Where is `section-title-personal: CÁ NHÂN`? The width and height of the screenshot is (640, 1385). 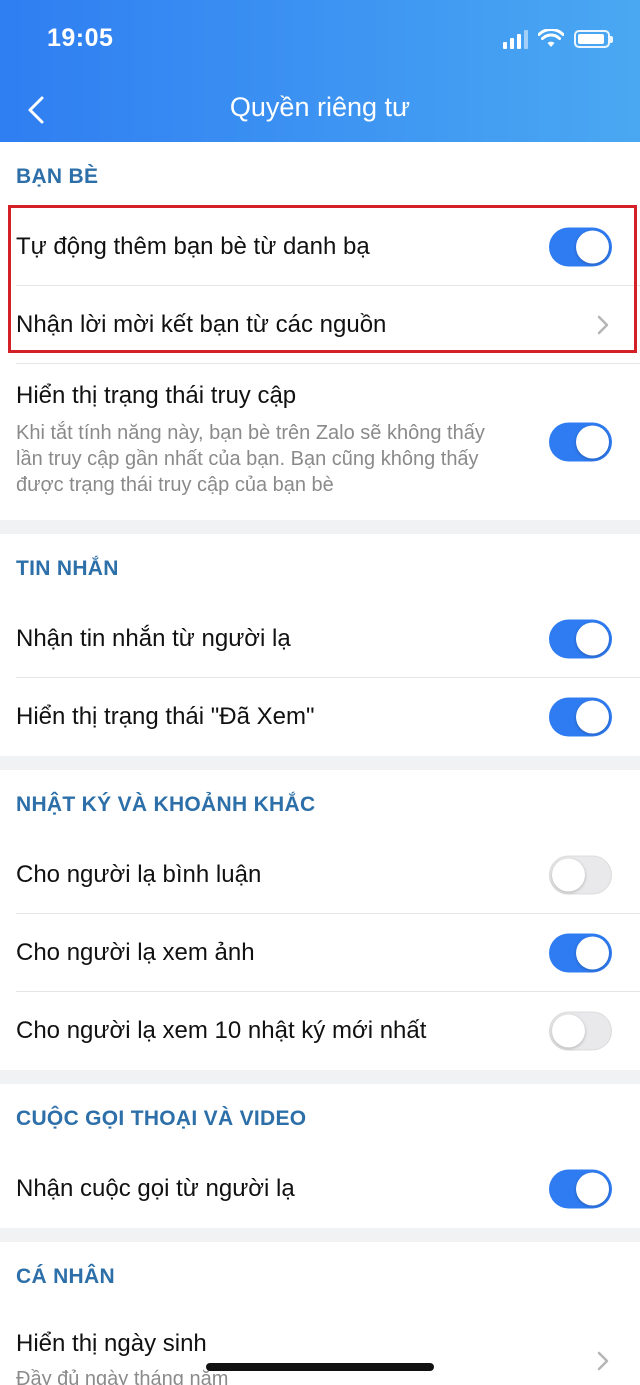 section-title-personal: CÁ NHÂN is located at coordinates (65, 1276).